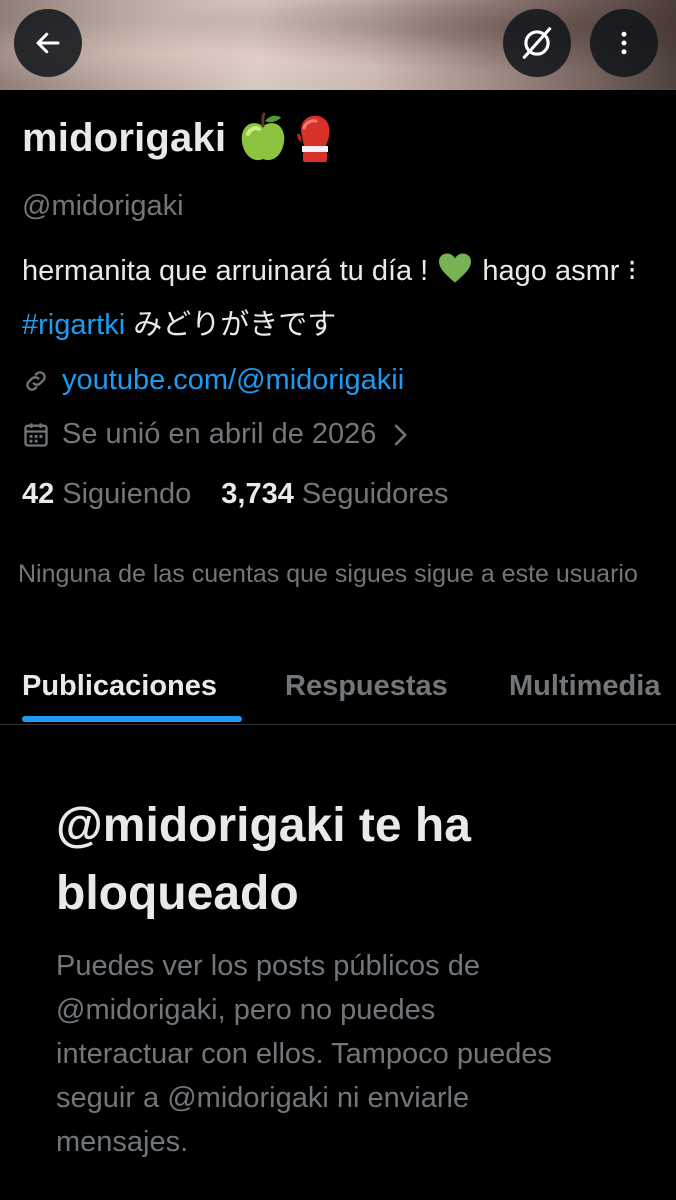 Image resolution: width=676 pixels, height=1200 pixels. I want to click on profile-stats: 42 Siguiendo 3,734 Seguidores, so click(235, 494).